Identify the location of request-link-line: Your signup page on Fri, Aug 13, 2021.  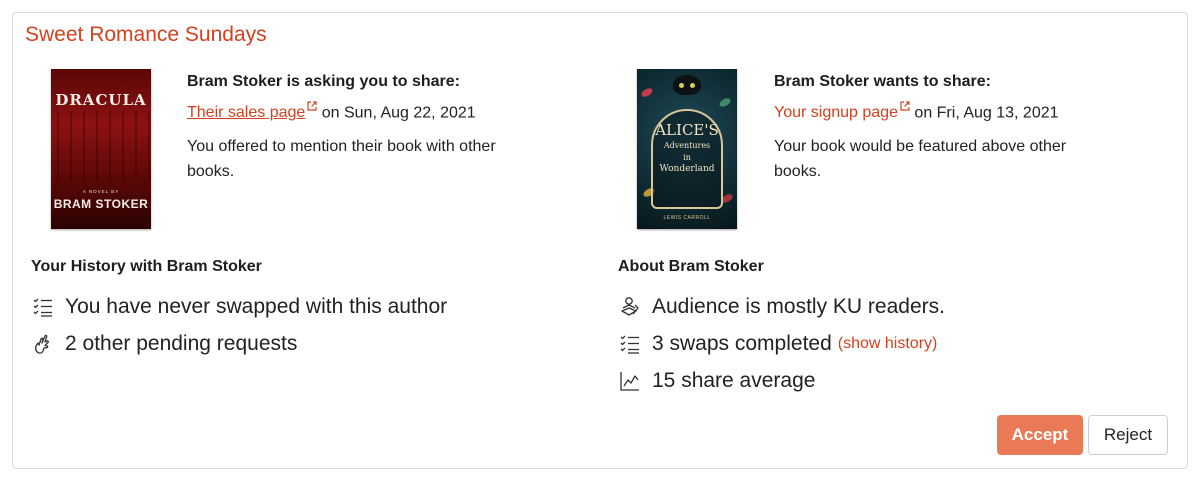
(939, 111).